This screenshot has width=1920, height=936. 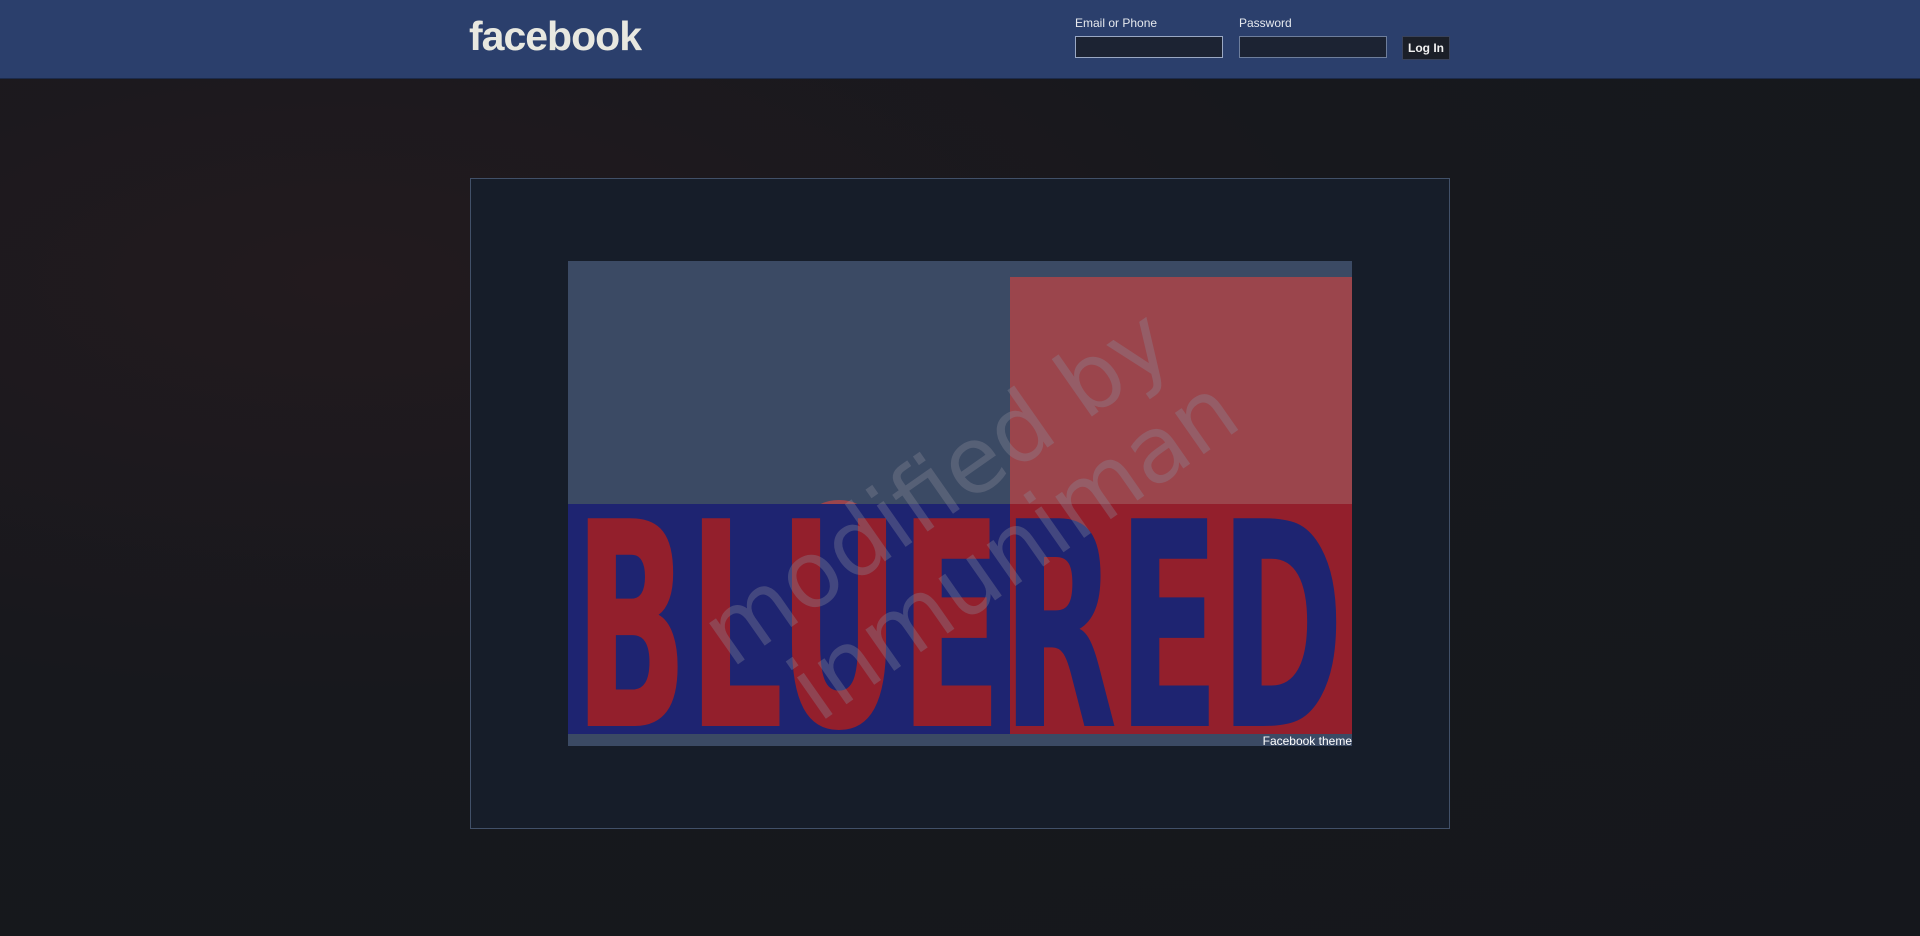 What do you see at coordinates (960, 39) in the screenshot?
I see `top-bar: facebook Email or Phone Password Log In` at bounding box center [960, 39].